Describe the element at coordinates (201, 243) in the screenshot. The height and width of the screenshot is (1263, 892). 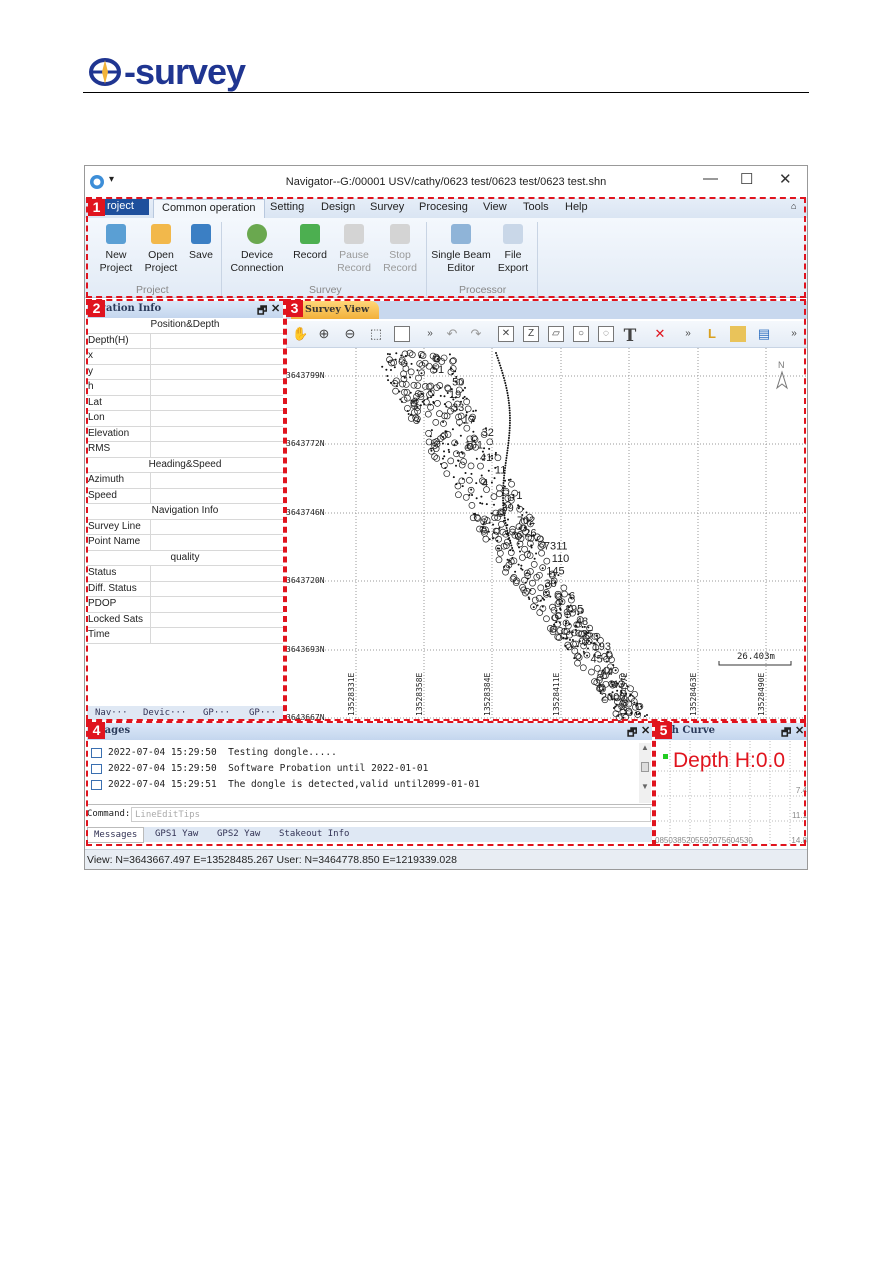
I see `save-button: Save` at that location.